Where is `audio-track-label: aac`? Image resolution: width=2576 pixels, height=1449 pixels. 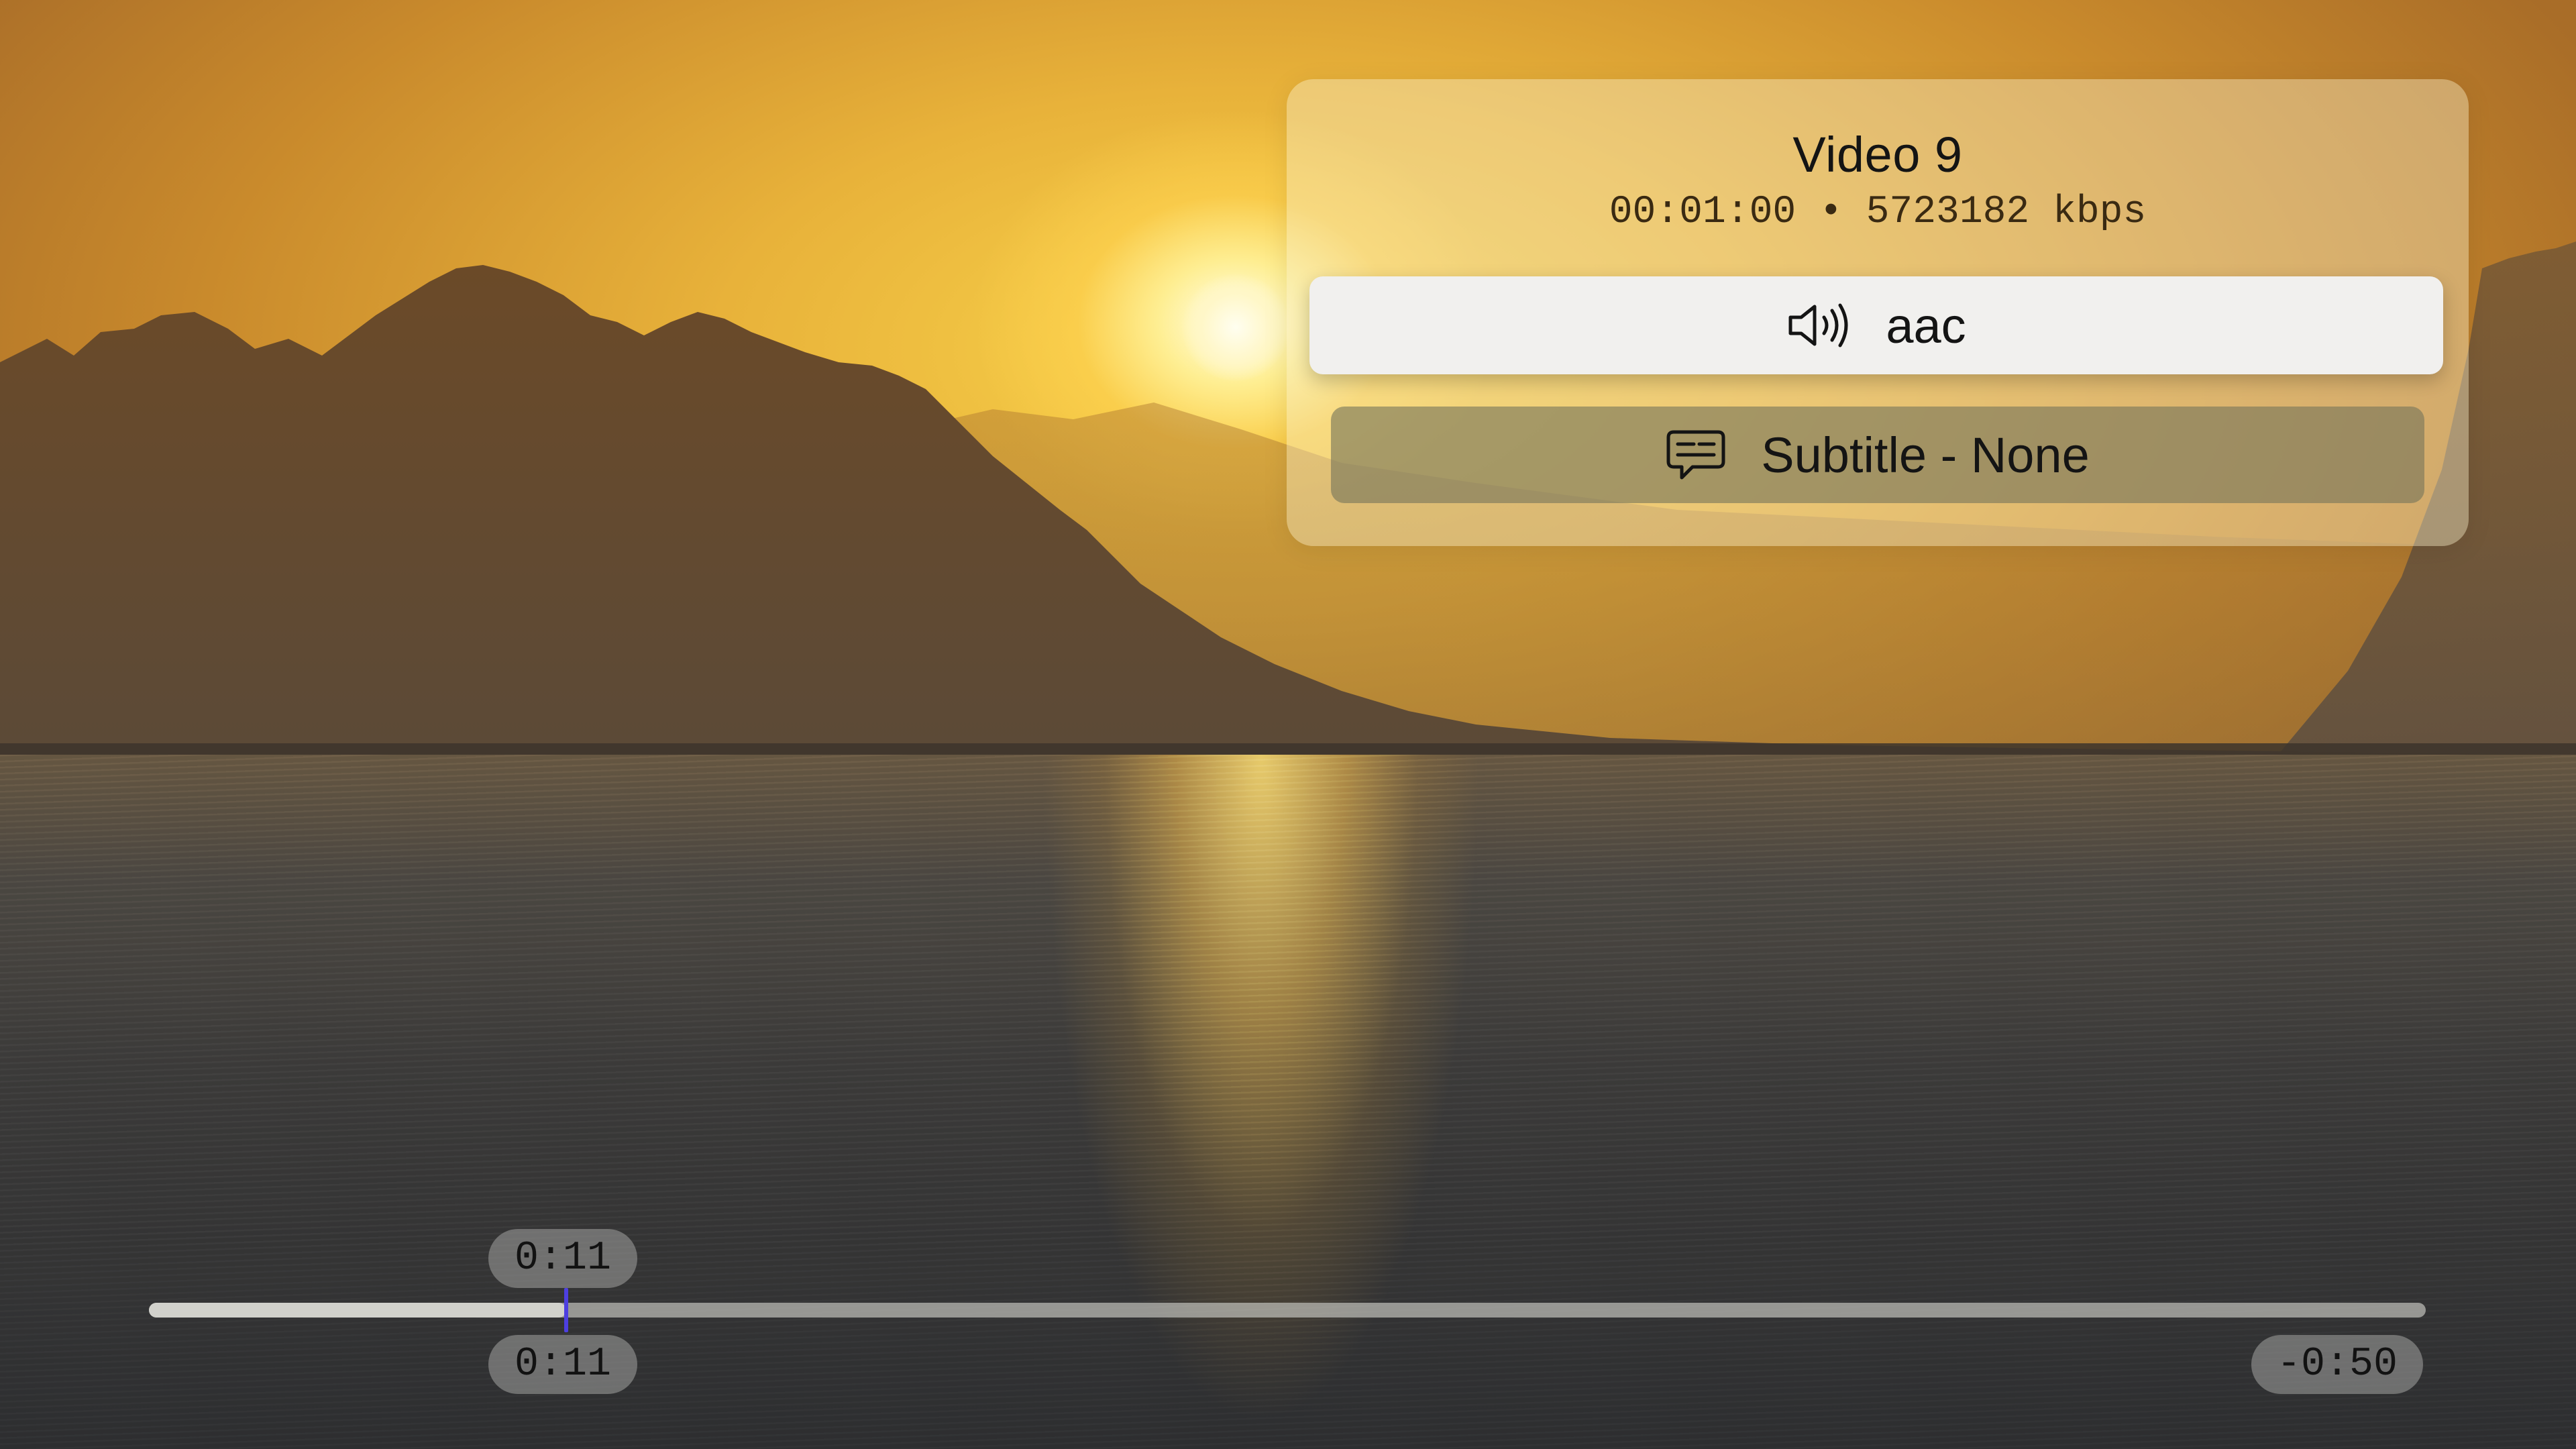
audio-track-label: aac is located at coordinates (1926, 325).